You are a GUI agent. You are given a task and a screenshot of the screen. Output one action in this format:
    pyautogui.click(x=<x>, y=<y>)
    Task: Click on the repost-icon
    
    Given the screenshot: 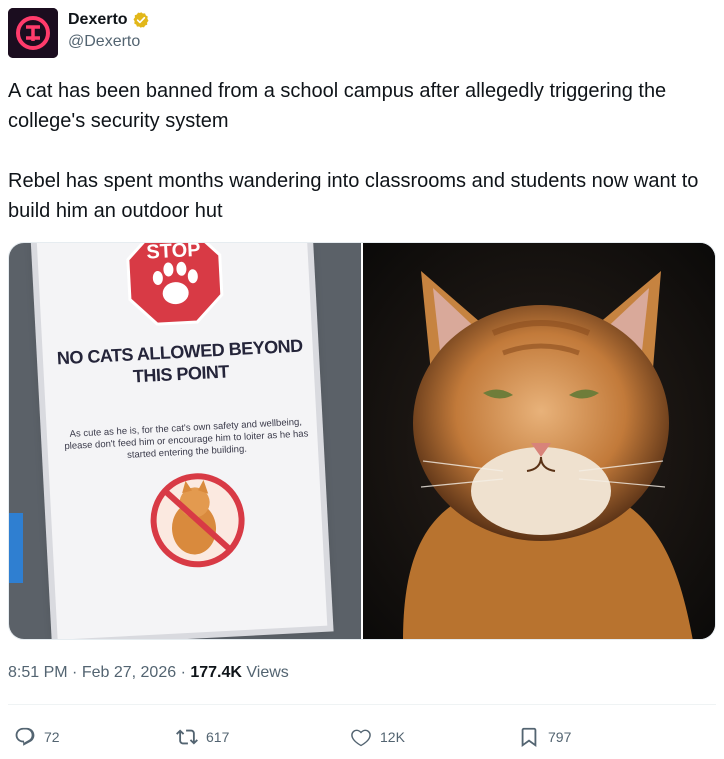 What is the action you would take?
    pyautogui.click(x=187, y=737)
    